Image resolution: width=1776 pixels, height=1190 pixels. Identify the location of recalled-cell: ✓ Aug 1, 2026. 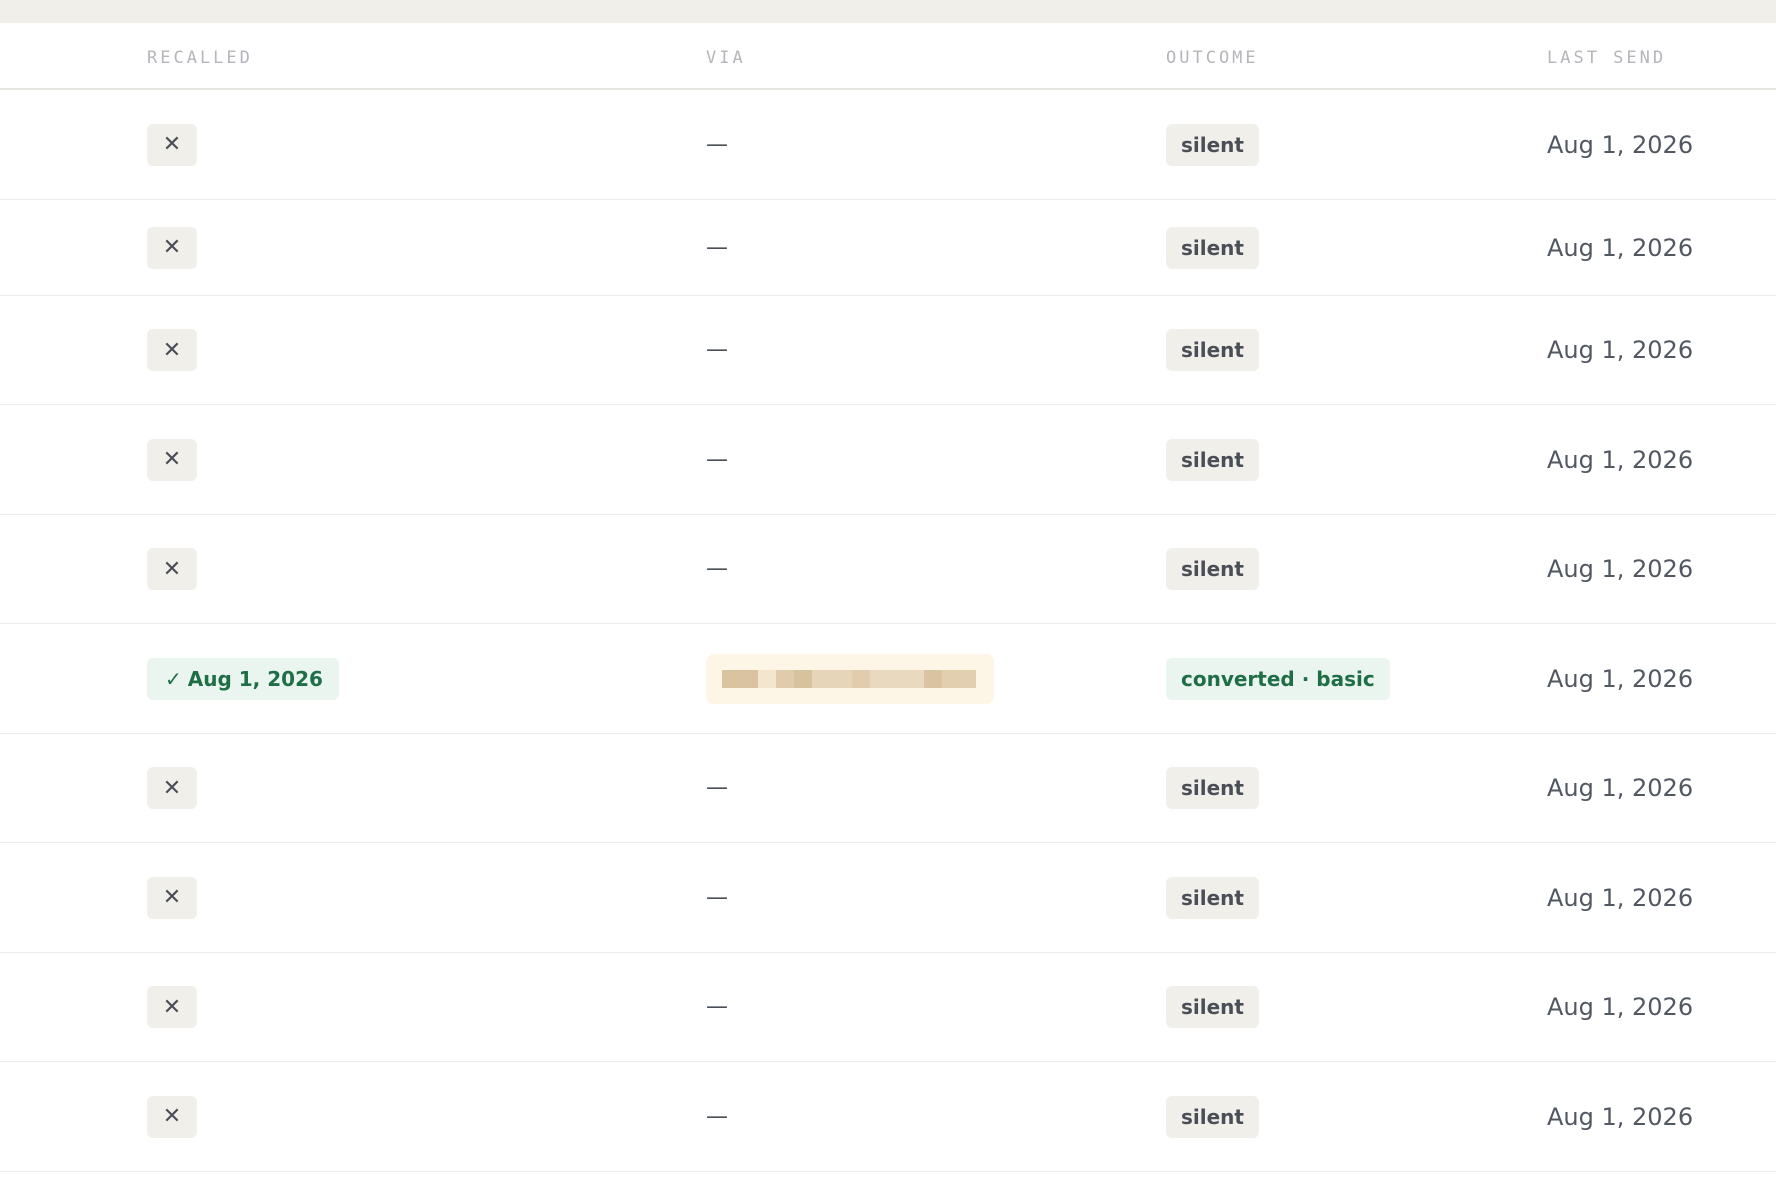
(243, 678).